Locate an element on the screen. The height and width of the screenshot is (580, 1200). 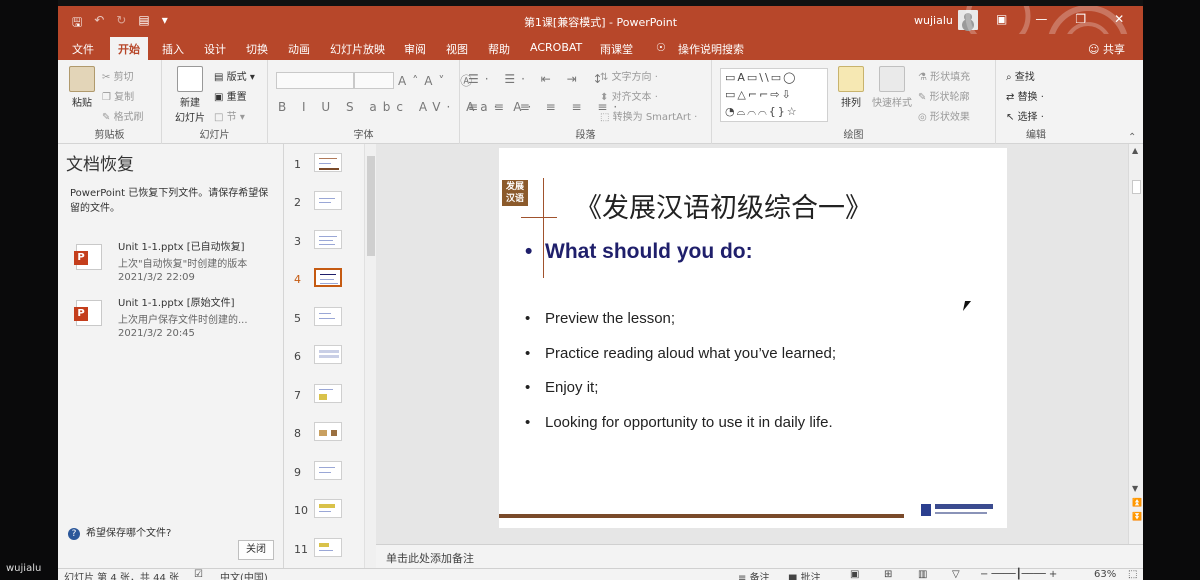
tab-home: 开始 is located at coordinates (129, 48).